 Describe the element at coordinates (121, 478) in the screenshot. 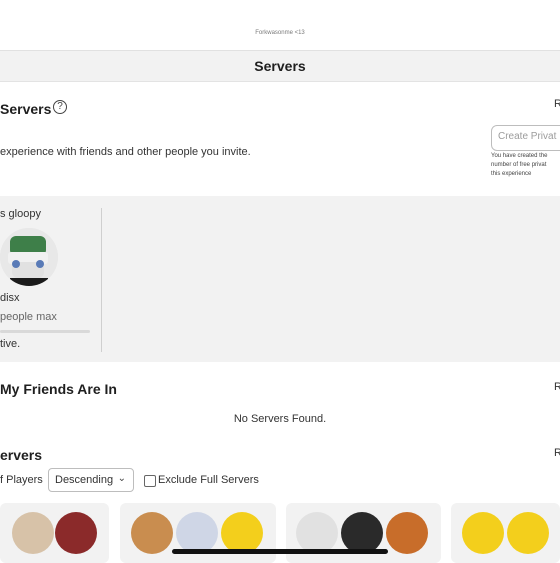

I see `chevron-down-icon: ⌄` at that location.